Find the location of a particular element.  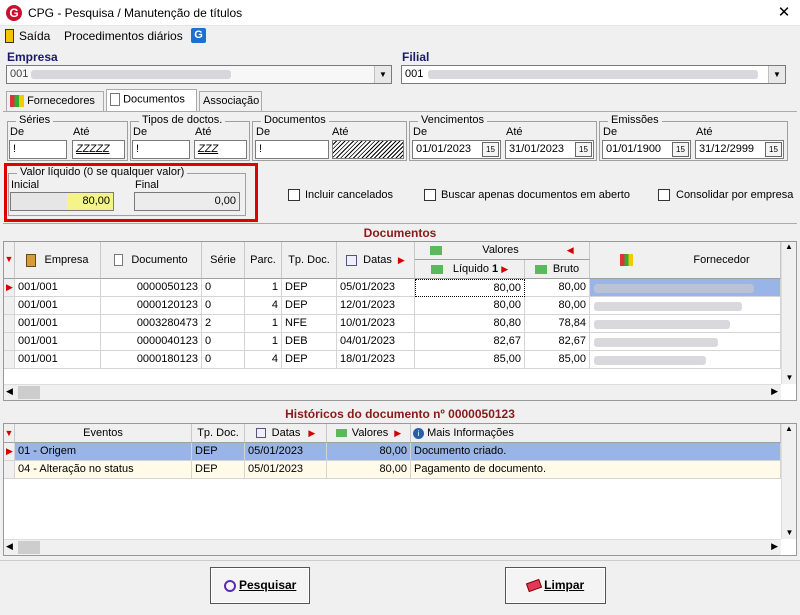

col-bruto: Bruto is located at coordinates (557, 269).